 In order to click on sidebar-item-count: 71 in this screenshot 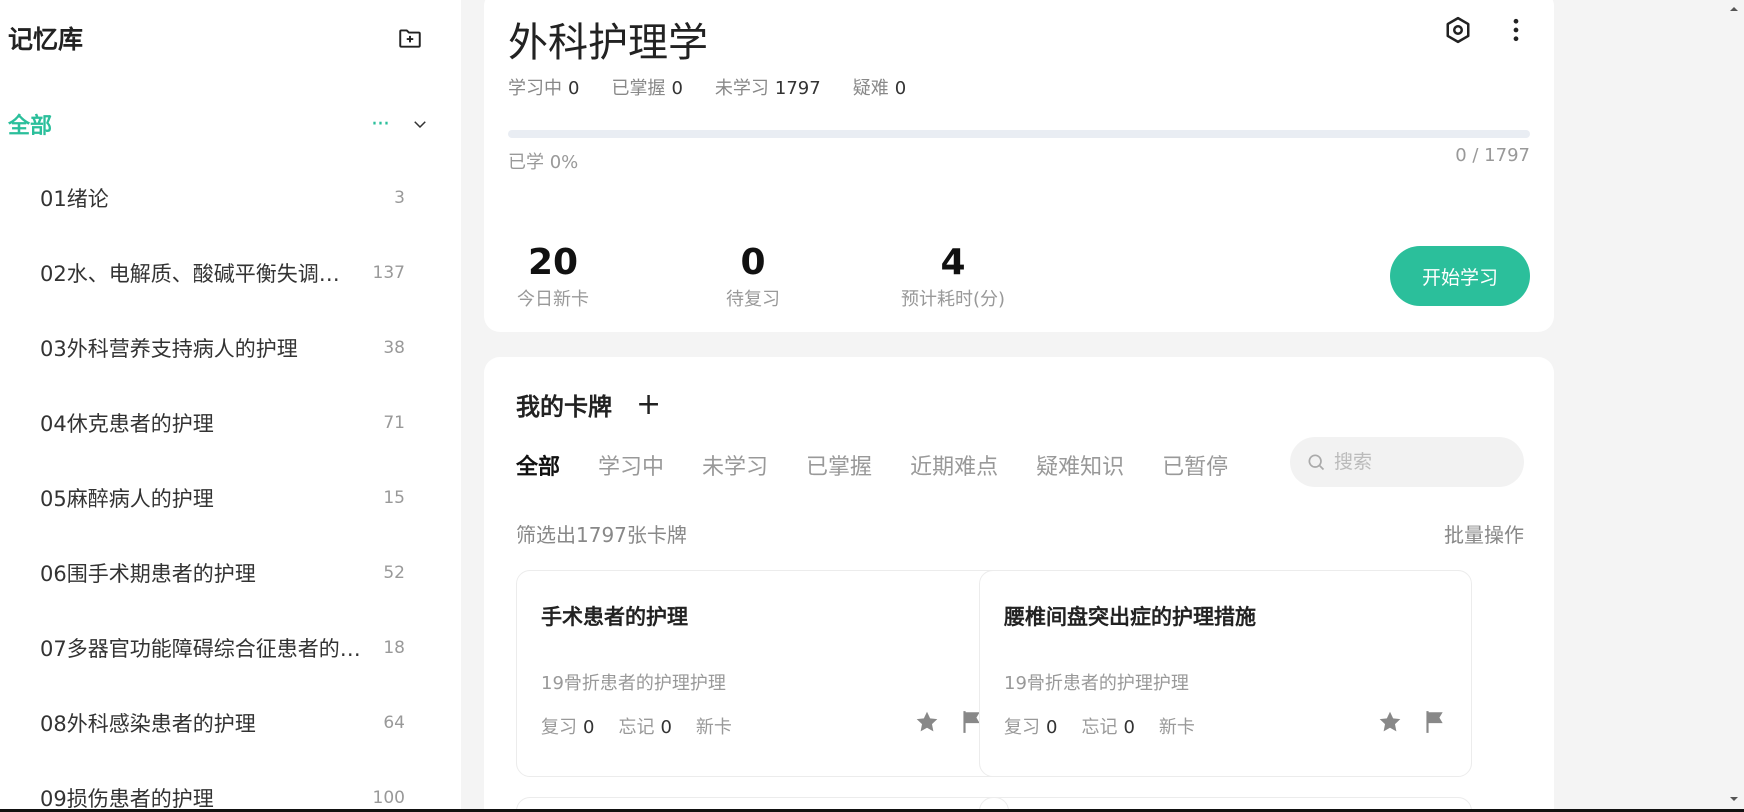, I will do `click(394, 422)`.